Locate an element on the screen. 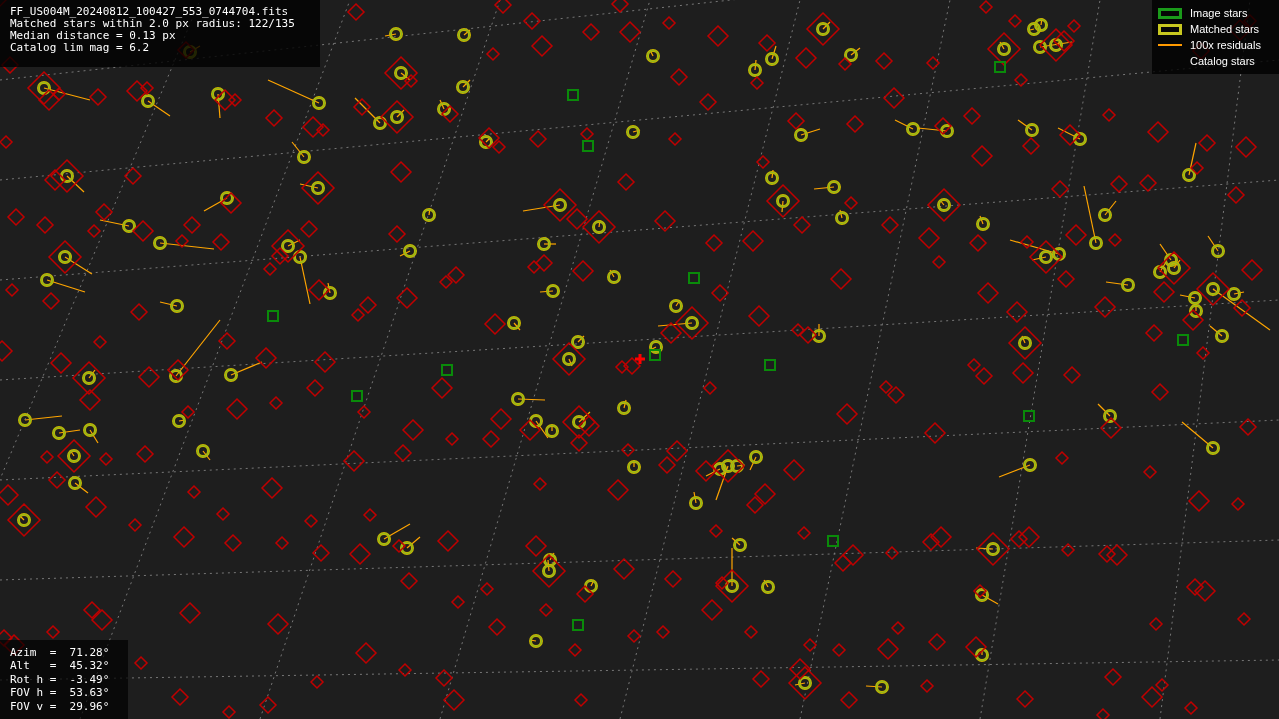 Image resolution: width=1279 pixels, height=719 pixels. legend-label: 100x residuals is located at coordinates (1225, 45).